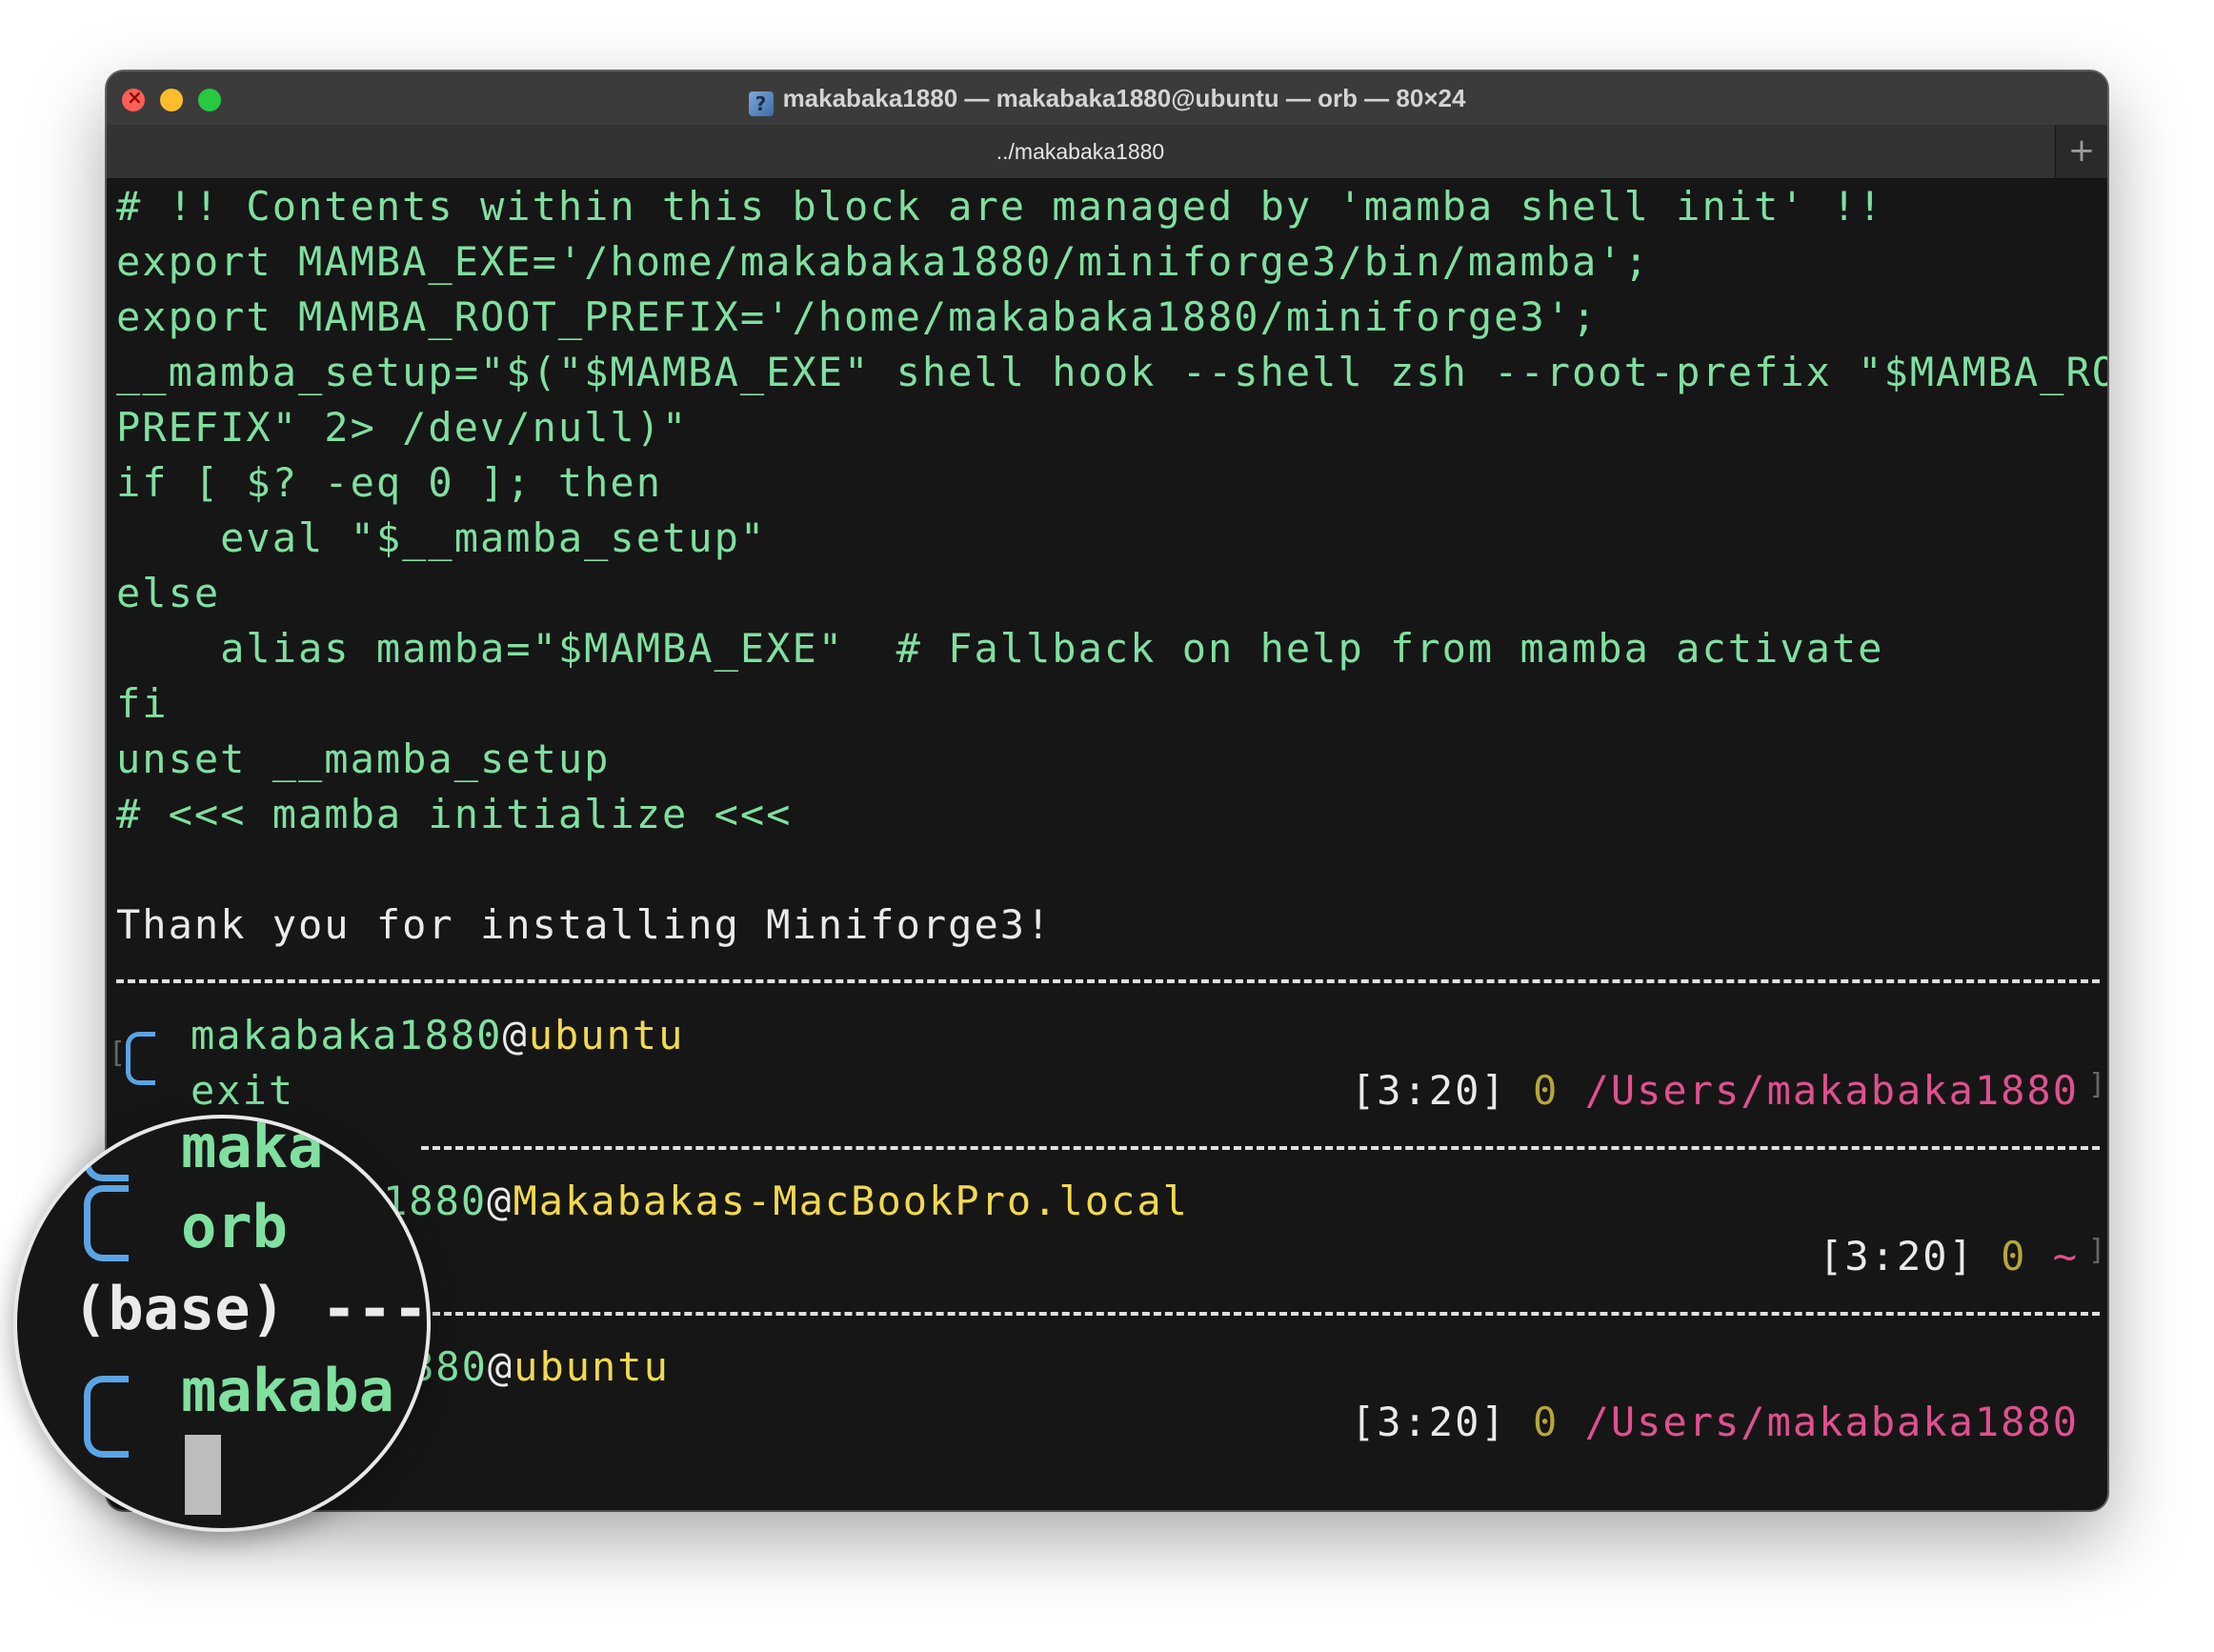  Describe the element at coordinates (253, 1148) in the screenshot. I see `magnified-user: maka` at that location.